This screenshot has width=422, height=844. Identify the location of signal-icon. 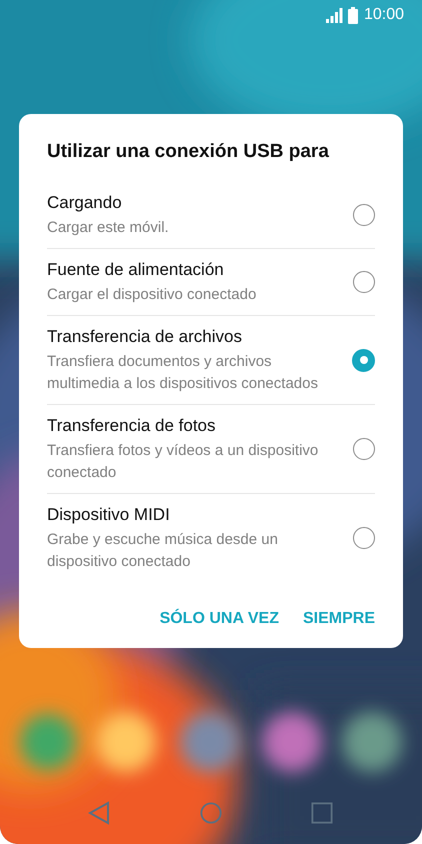
(334, 15).